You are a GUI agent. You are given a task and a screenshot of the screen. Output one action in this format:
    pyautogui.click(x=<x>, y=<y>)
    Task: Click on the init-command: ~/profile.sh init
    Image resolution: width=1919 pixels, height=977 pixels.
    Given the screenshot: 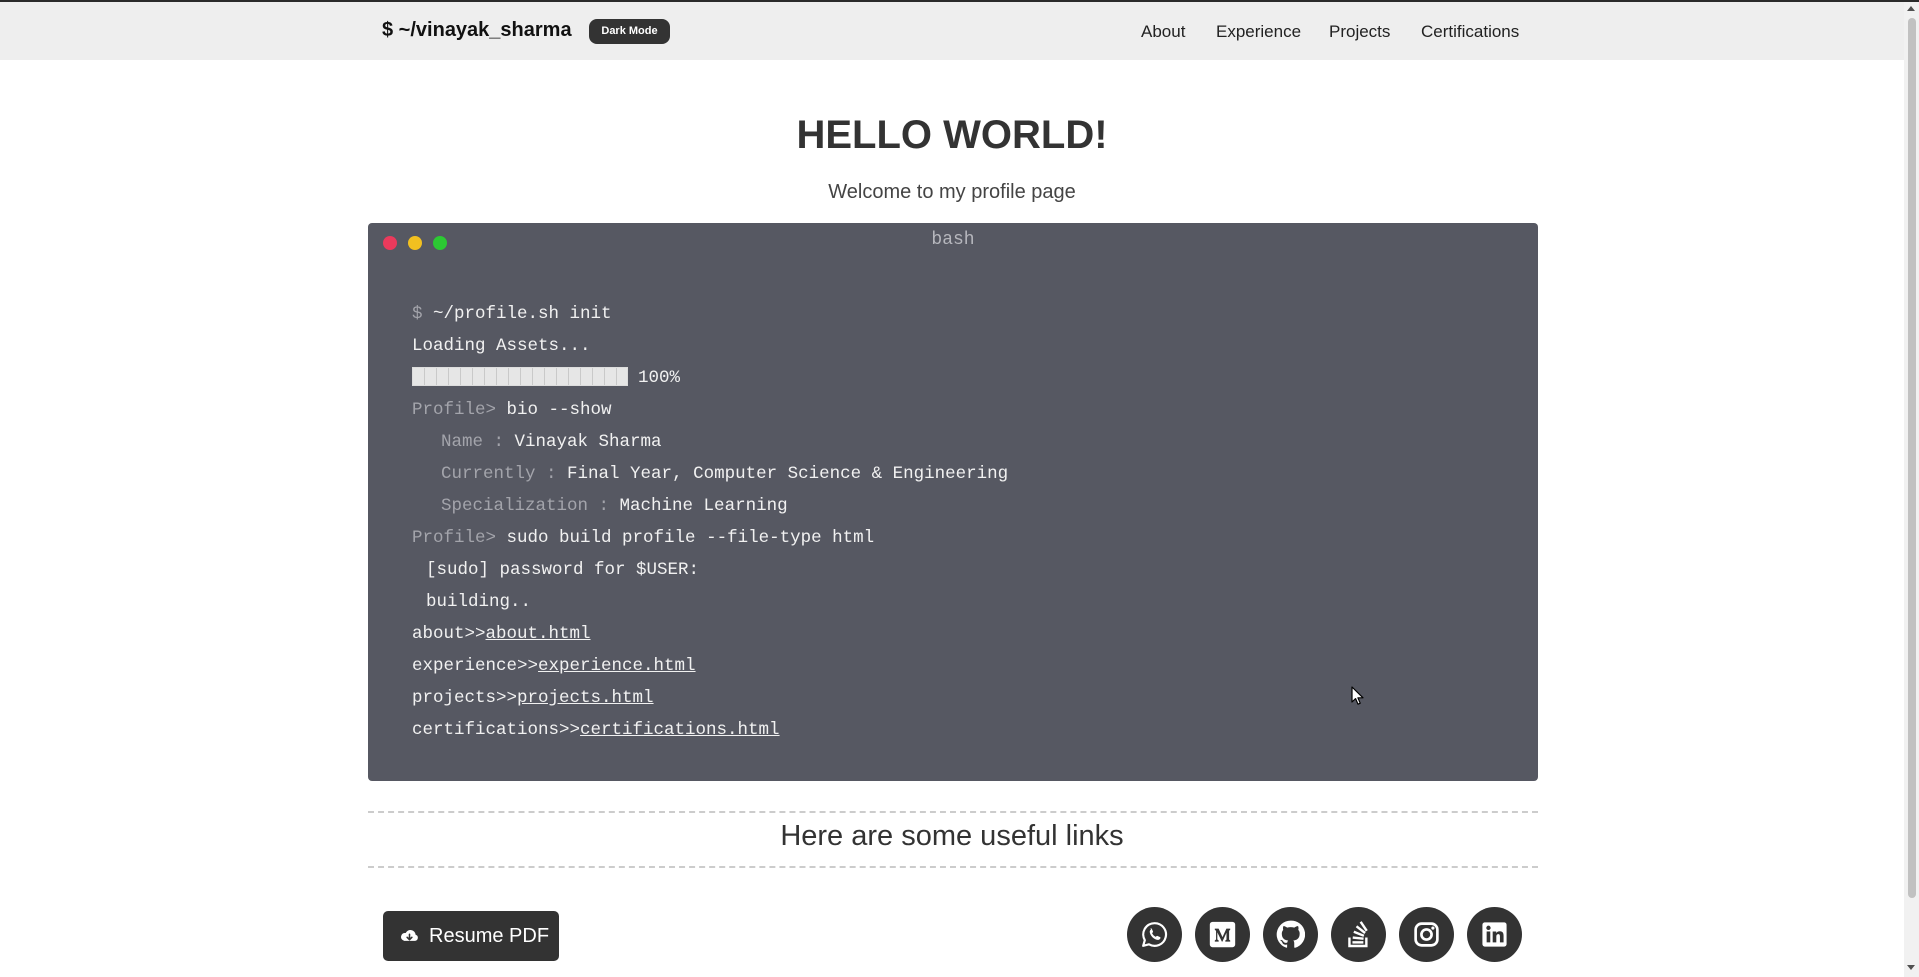 What is the action you would take?
    pyautogui.click(x=522, y=314)
    